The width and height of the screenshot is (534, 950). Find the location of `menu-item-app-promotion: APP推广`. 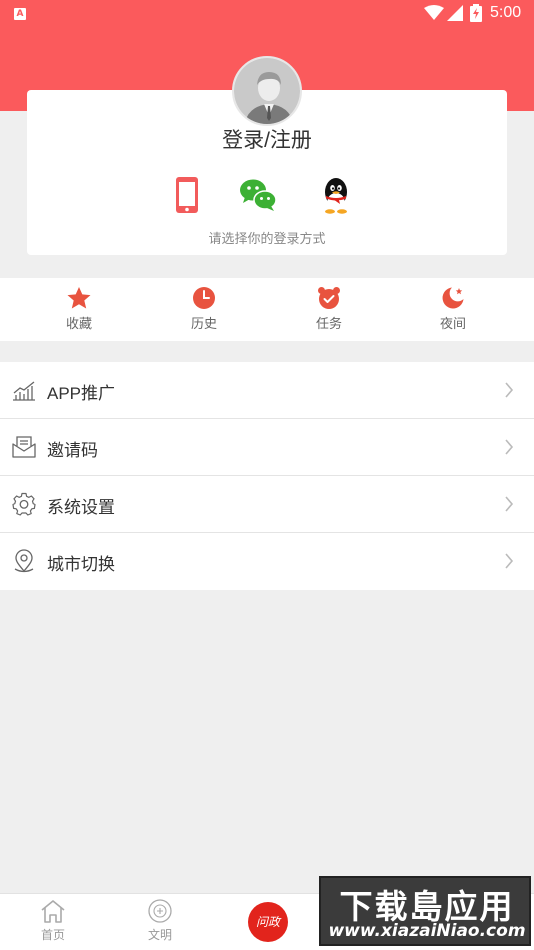

menu-item-app-promotion: APP推广 is located at coordinates (267, 390).